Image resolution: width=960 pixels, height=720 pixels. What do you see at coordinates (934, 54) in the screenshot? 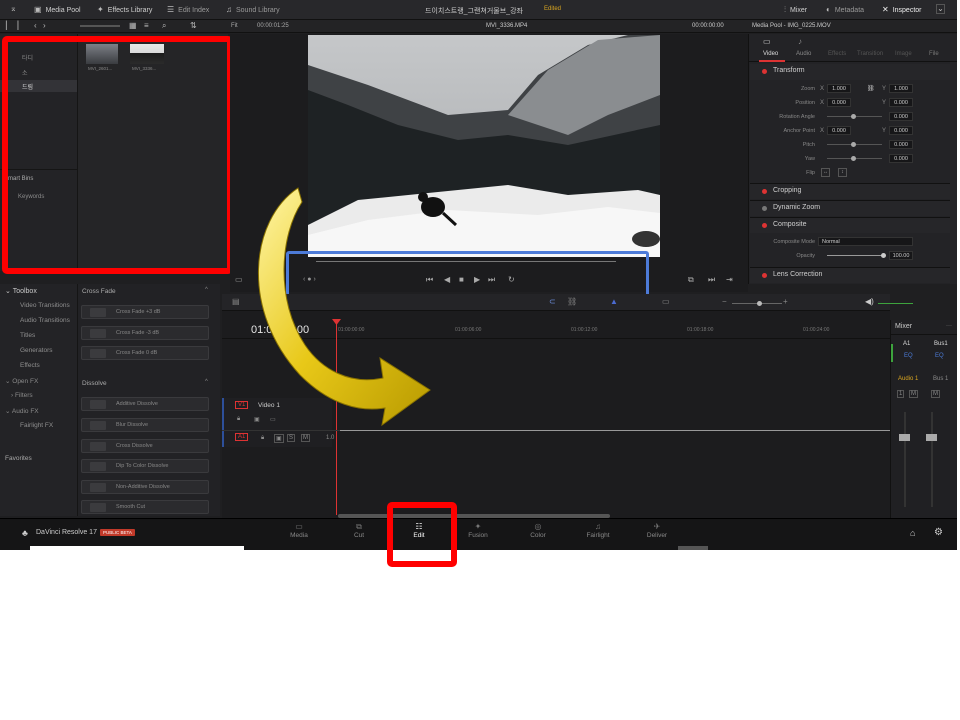
I see `tab-file: File` at bounding box center [934, 54].